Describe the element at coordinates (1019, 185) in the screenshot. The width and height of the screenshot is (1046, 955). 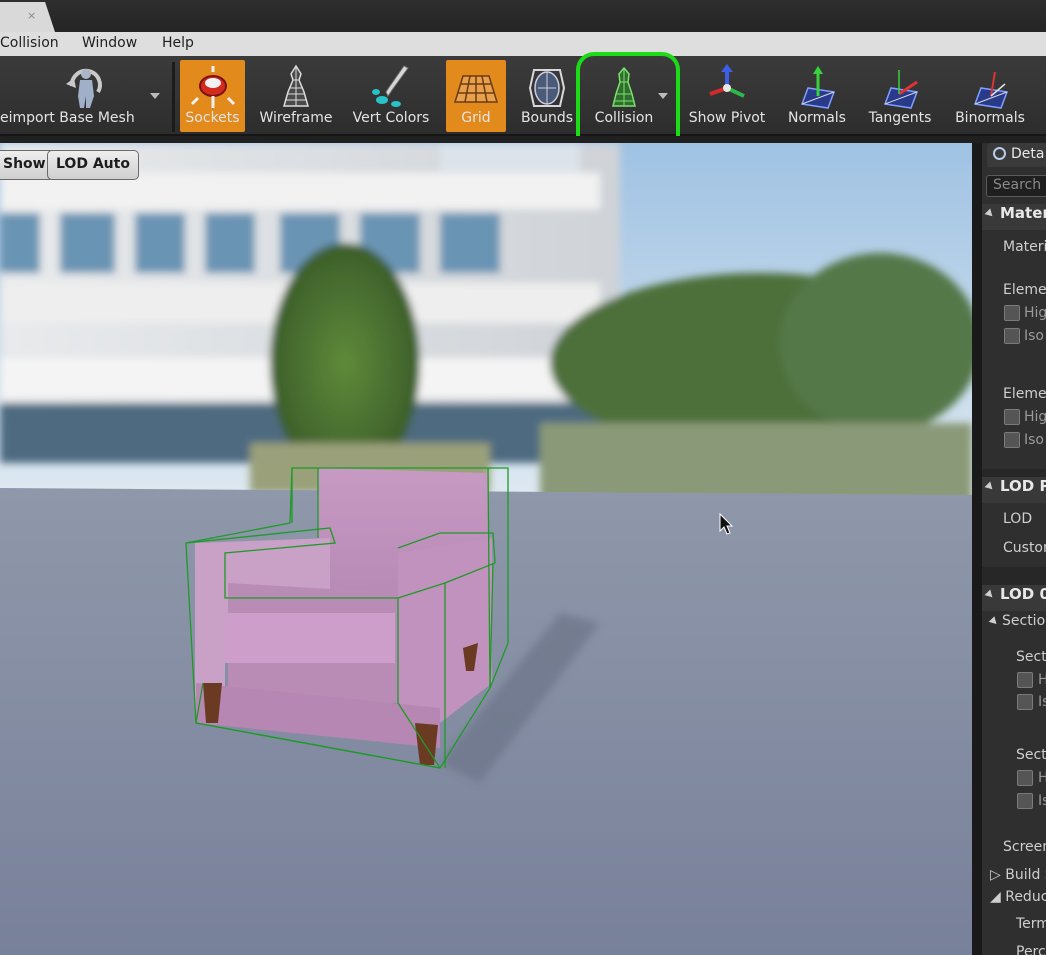
I see `search-placeholder: Search I` at that location.